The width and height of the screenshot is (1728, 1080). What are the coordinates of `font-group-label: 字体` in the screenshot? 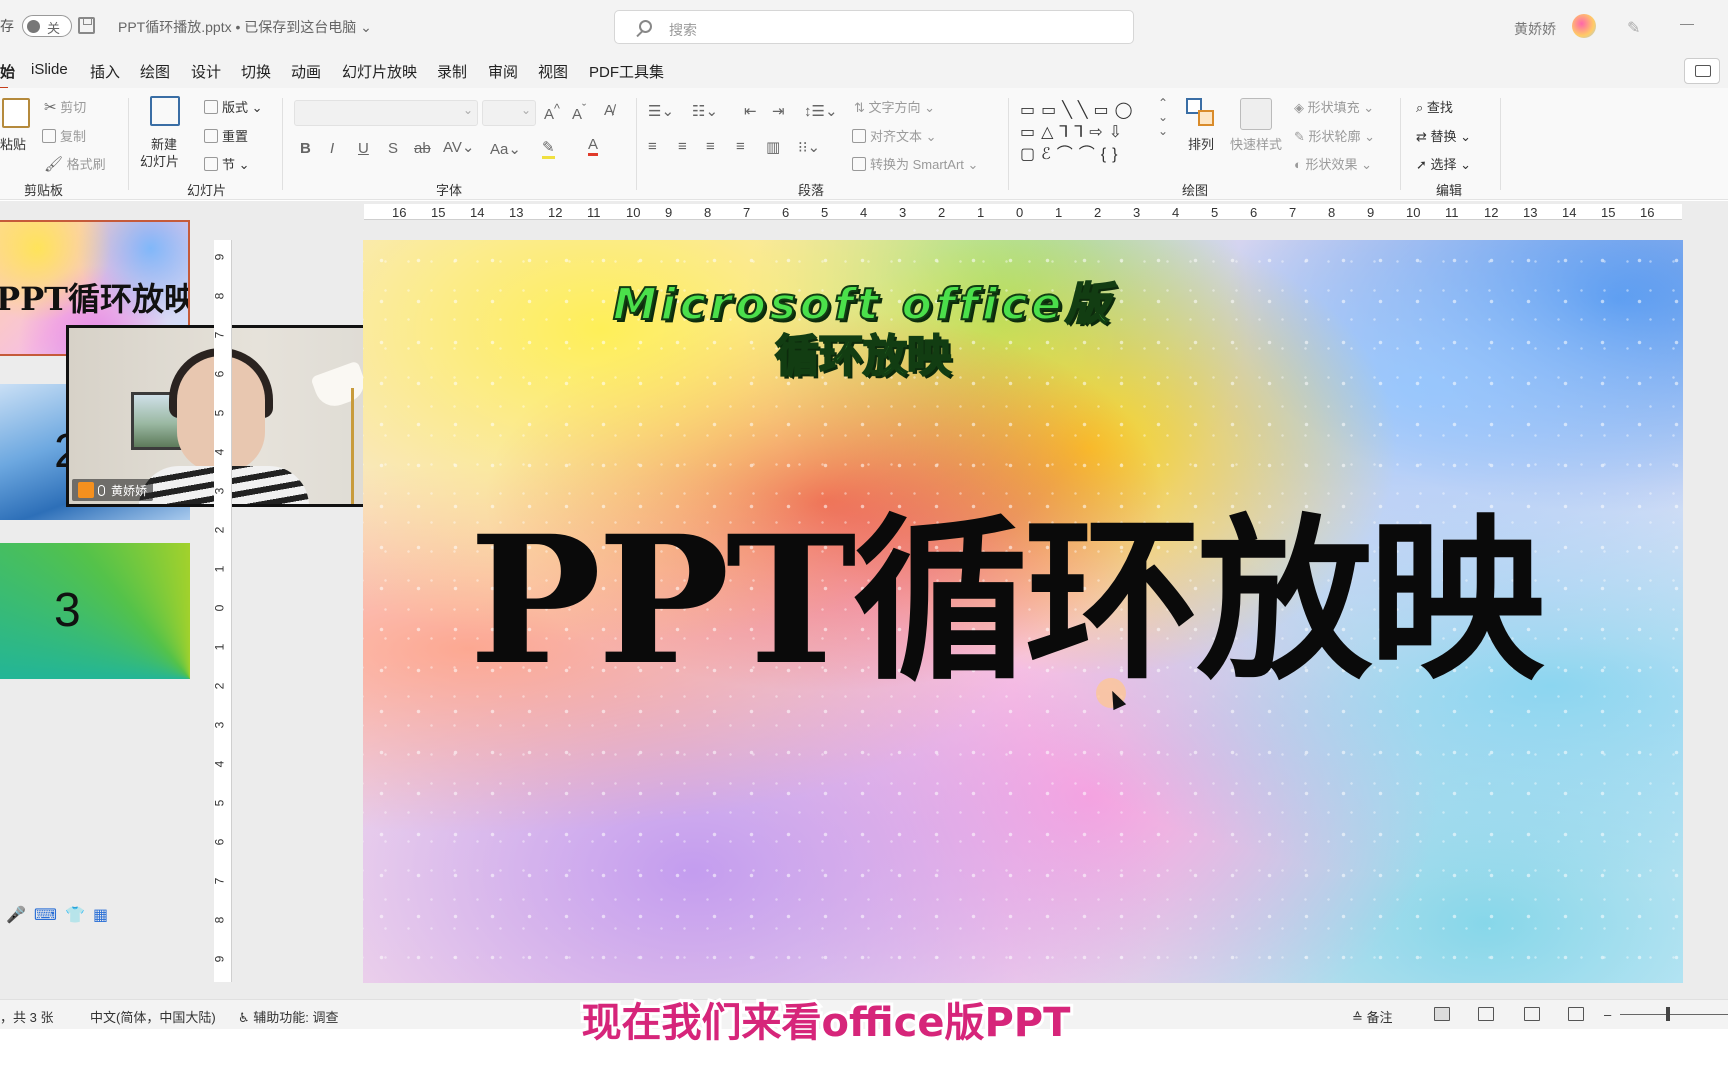 It's located at (449, 190).